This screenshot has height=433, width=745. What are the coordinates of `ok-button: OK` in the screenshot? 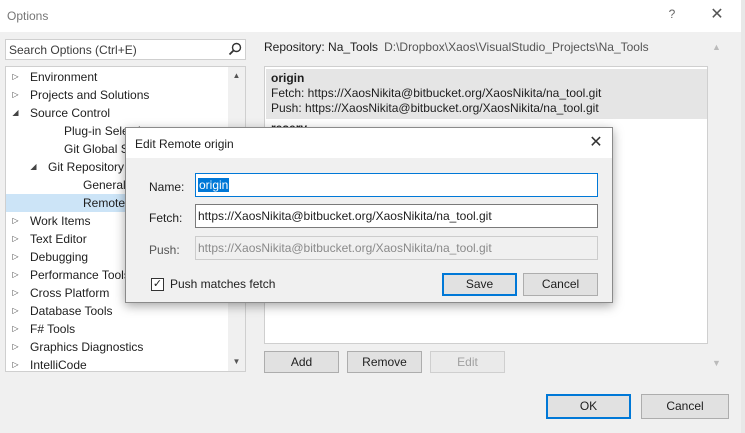 It's located at (588, 406).